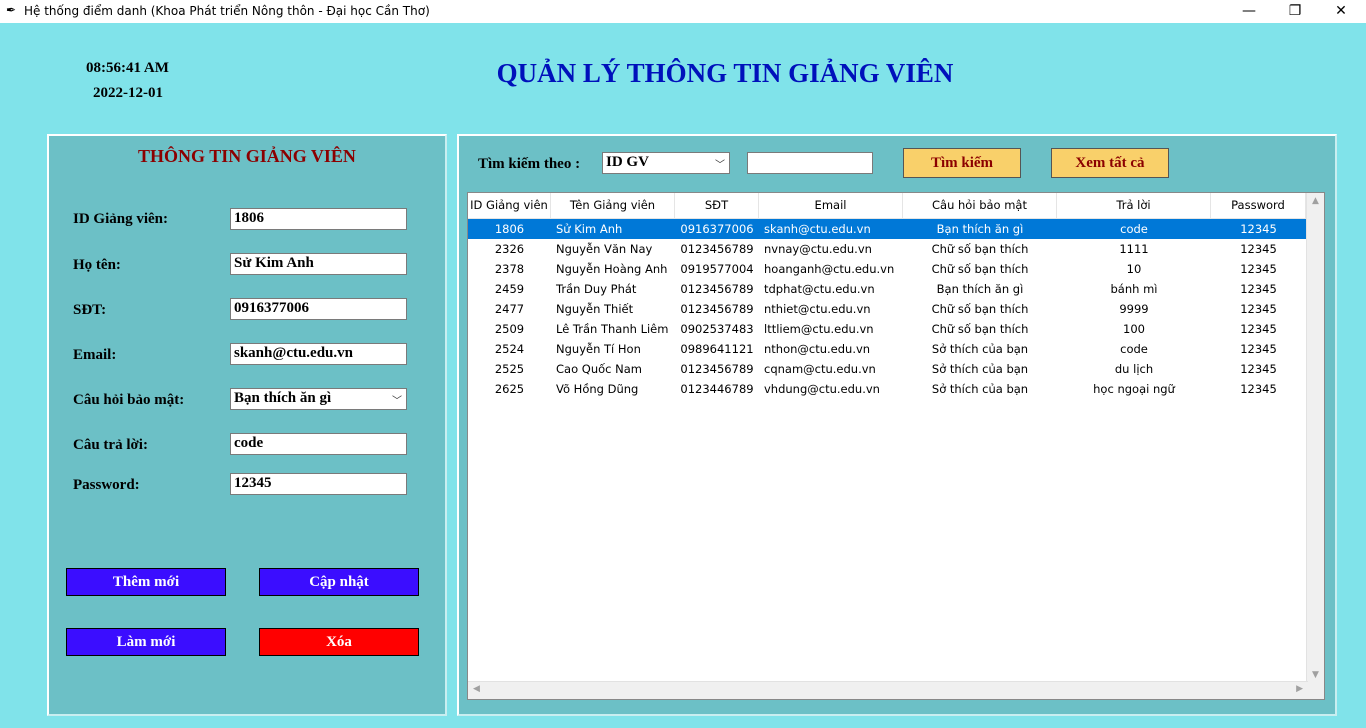 This screenshot has width=1366, height=728. What do you see at coordinates (717, 329) in the screenshot?
I see `cell-col-phone: 0902537483` at bounding box center [717, 329].